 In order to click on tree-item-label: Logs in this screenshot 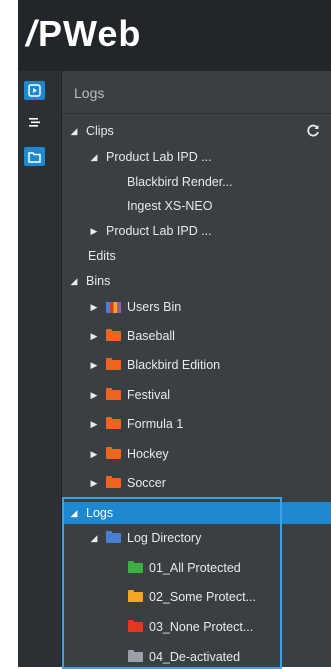, I will do `click(100, 513)`.